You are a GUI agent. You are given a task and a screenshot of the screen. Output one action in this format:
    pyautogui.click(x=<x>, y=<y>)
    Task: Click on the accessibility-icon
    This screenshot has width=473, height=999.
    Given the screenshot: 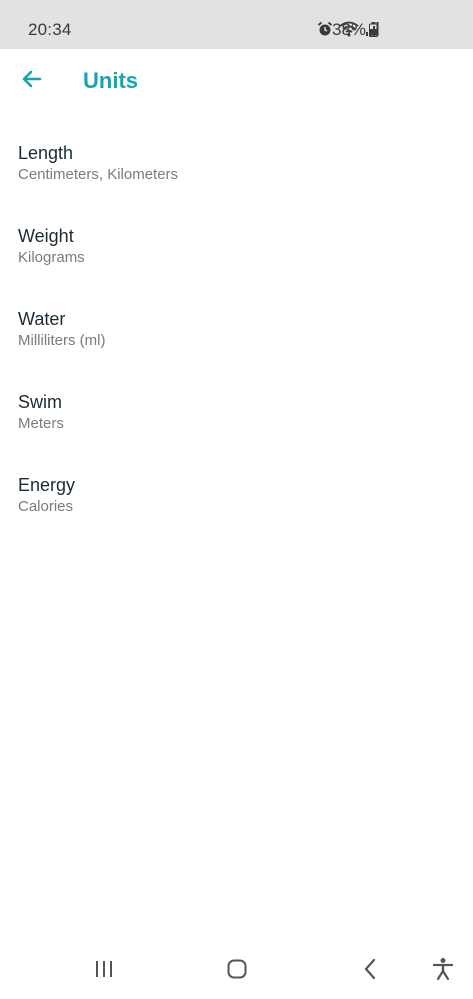 What is the action you would take?
    pyautogui.click(x=443, y=971)
    